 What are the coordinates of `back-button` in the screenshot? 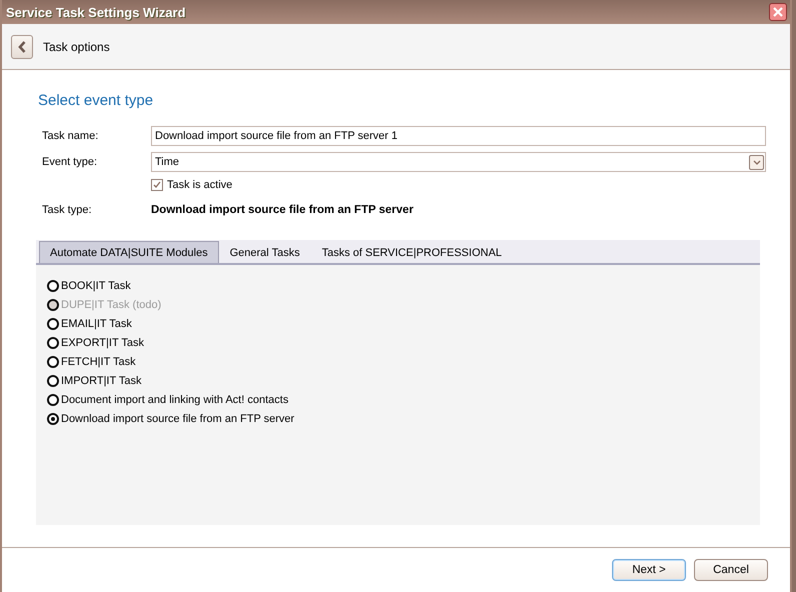 It's located at (22, 46).